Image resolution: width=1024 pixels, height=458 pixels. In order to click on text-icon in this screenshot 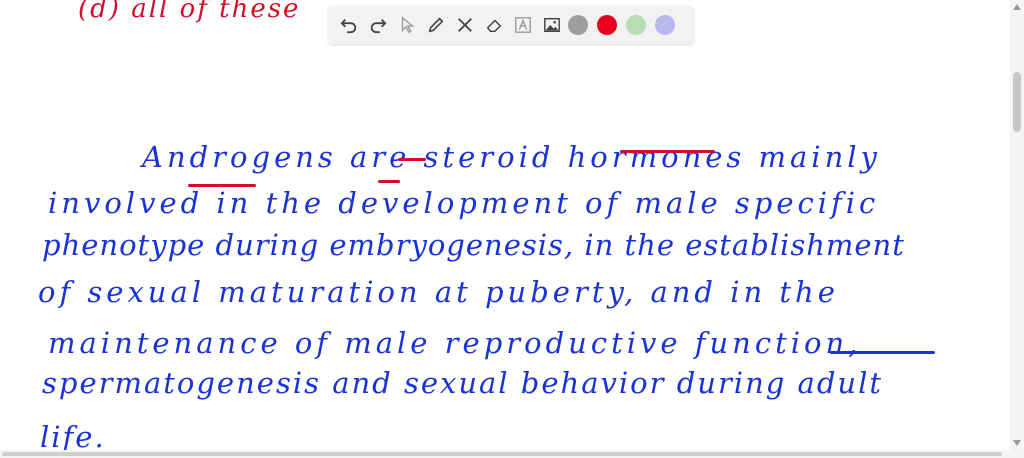, I will do `click(523, 25)`.